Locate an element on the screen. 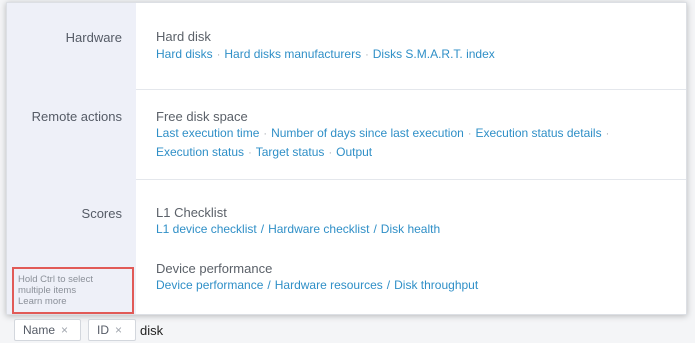 This screenshot has width=695, height=343. filter-chip-id: ID × is located at coordinates (112, 330).